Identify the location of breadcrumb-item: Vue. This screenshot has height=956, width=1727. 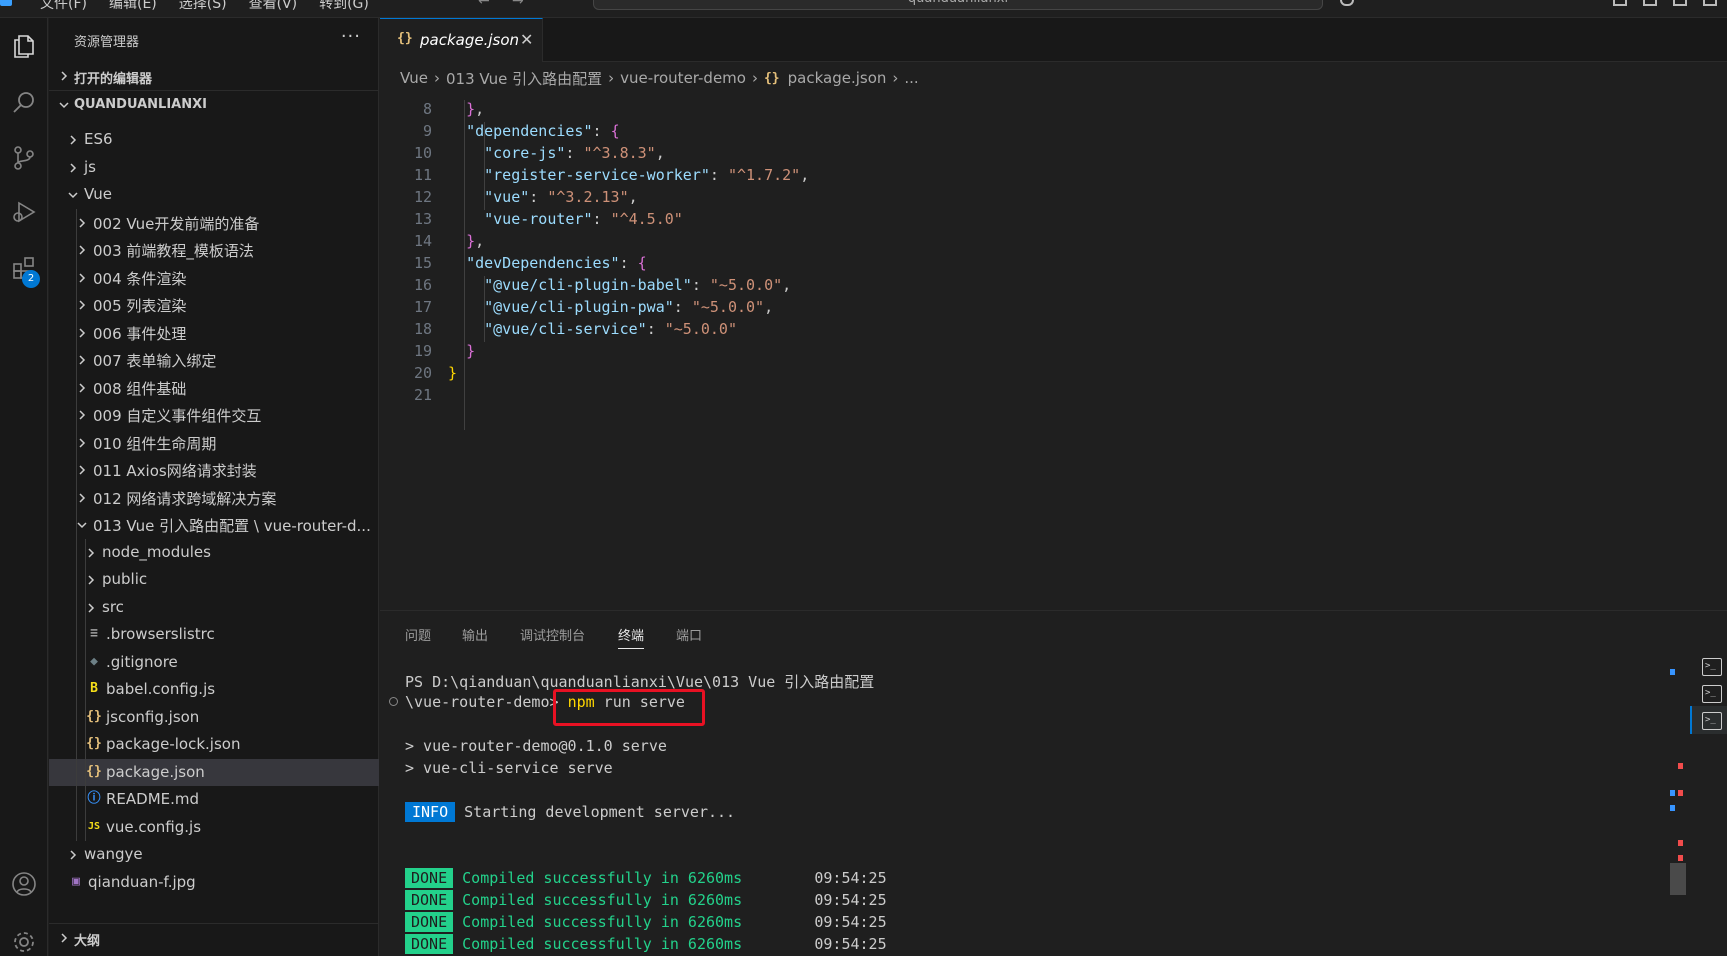
(414, 78).